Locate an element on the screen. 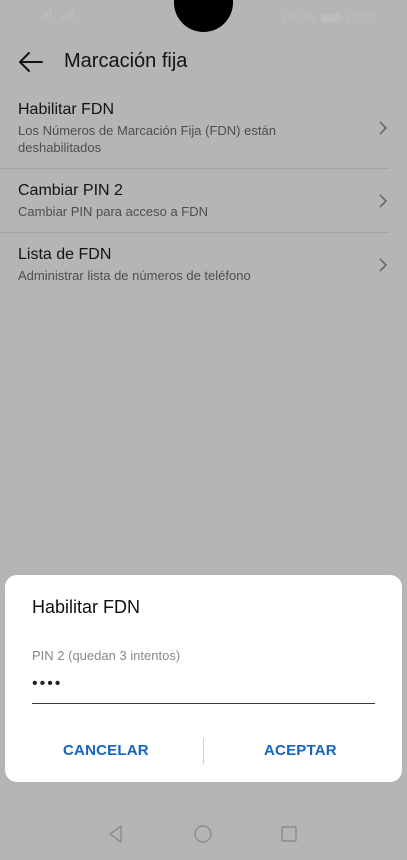 The width and height of the screenshot is (407, 860). button-divider is located at coordinates (203, 751).